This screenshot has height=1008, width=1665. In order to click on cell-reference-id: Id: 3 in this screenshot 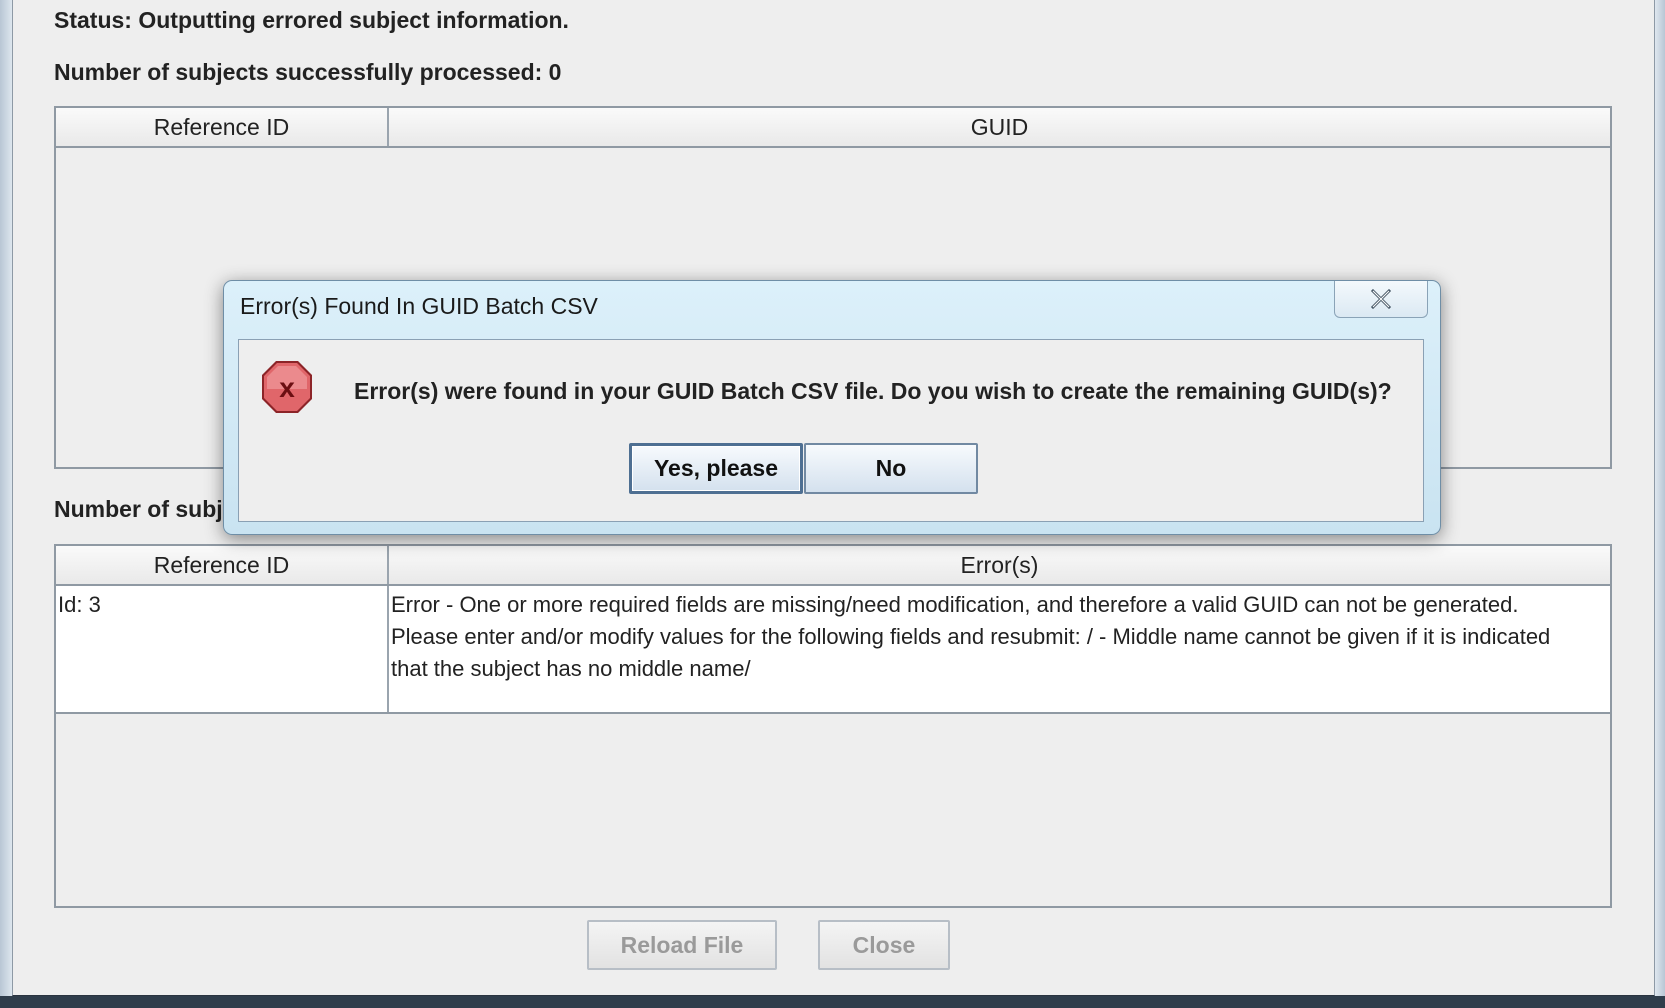, I will do `click(222, 649)`.